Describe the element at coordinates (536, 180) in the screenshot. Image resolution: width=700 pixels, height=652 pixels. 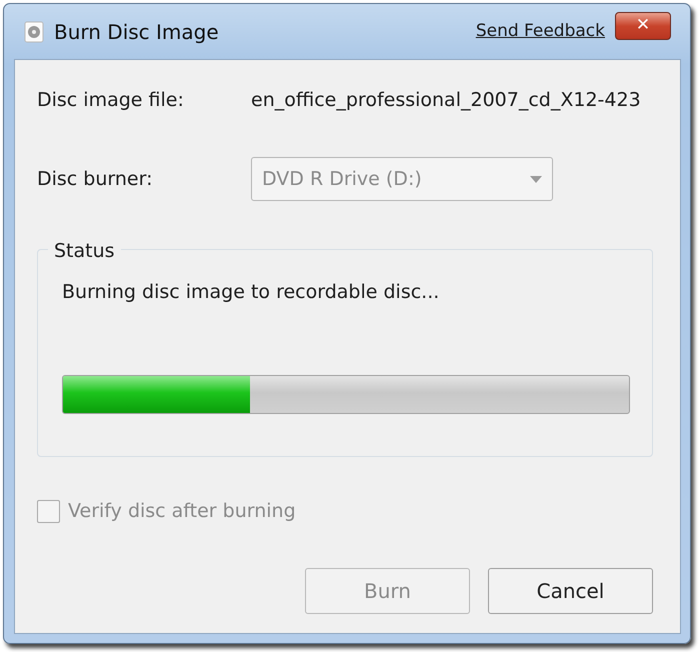
I see `caret-icon` at that location.